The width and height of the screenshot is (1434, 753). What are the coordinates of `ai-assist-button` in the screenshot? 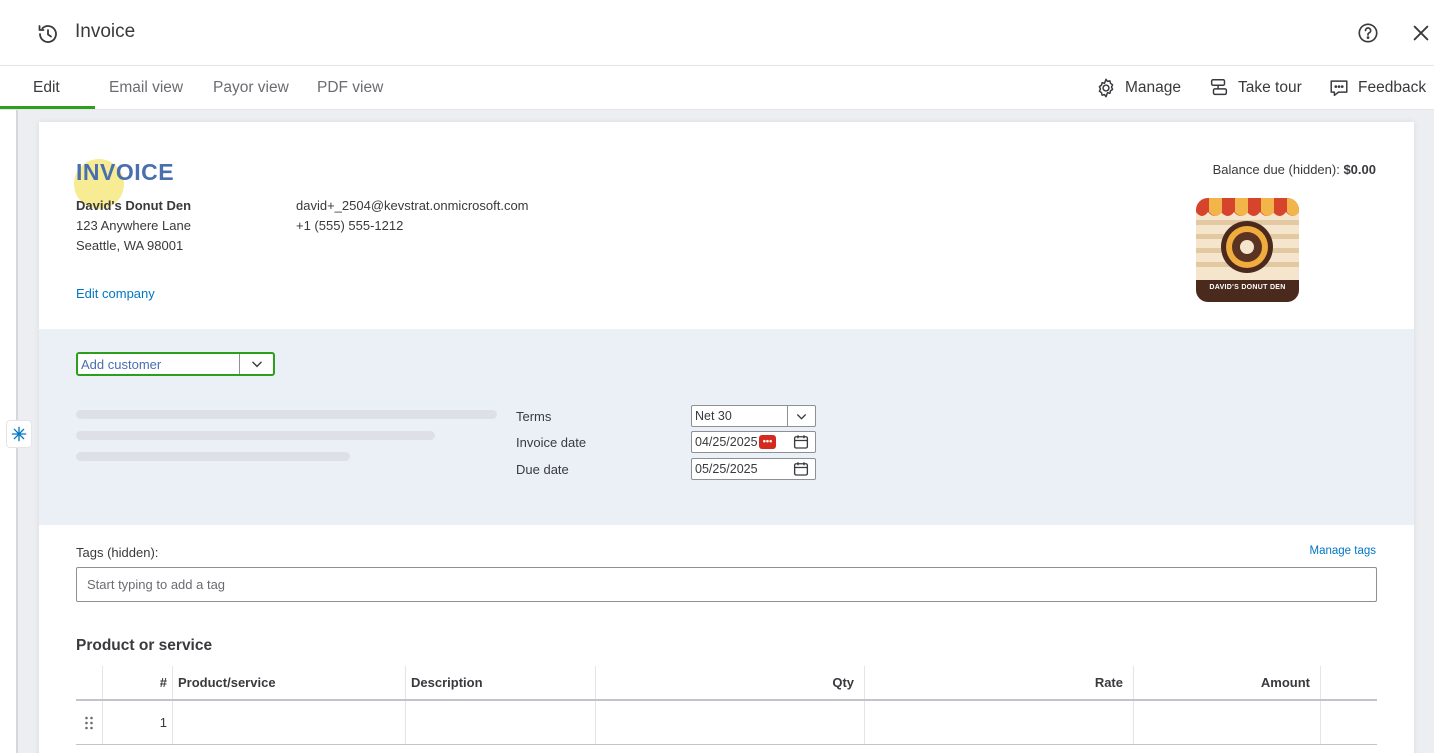 It's located at (19, 434).